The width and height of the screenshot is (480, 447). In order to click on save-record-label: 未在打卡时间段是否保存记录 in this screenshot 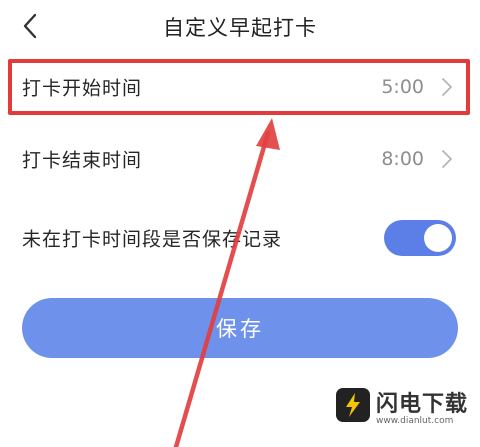, I will do `click(152, 239)`.